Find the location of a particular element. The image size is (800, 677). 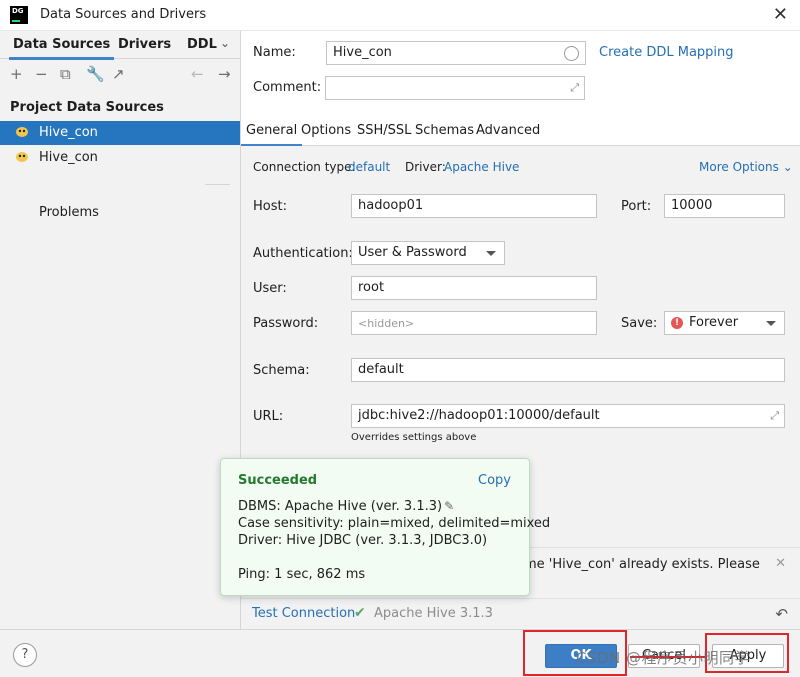

left-tabs: Data Sources Drivers DDL ⌄ is located at coordinates (120, 45).